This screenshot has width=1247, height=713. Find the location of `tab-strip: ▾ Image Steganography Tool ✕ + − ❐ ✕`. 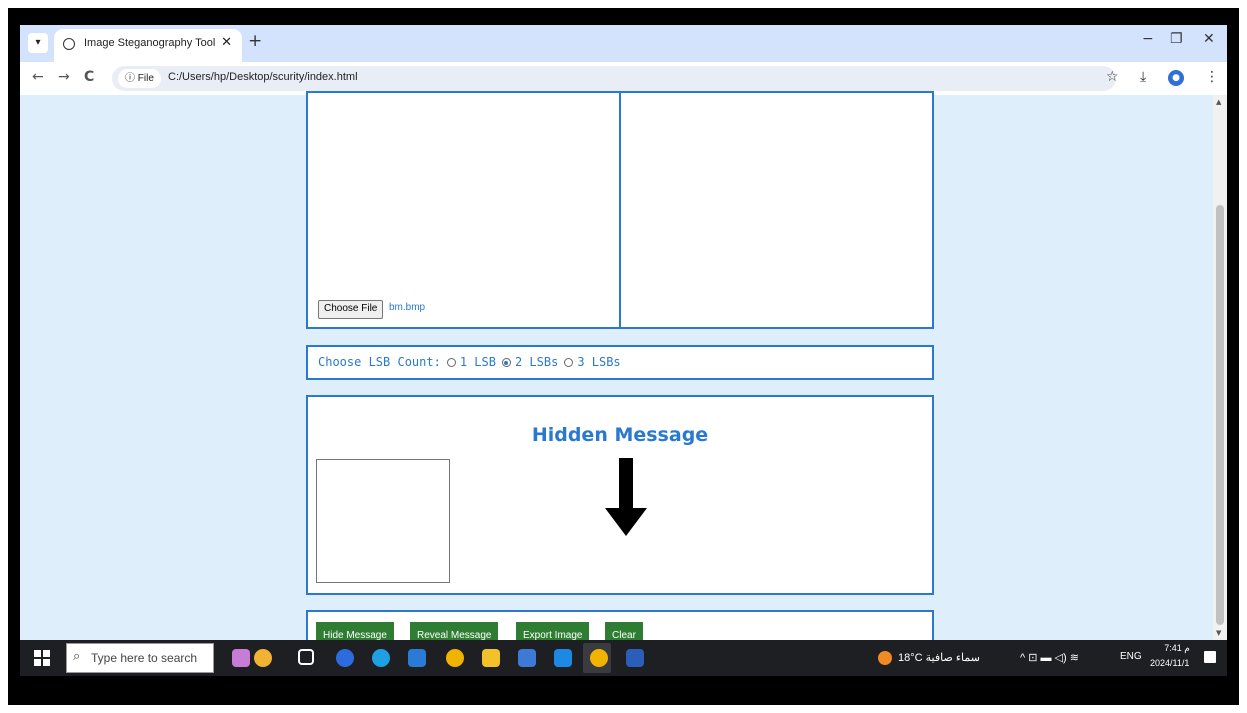

tab-strip: ▾ Image Steganography Tool ✕ + − ❐ ✕ is located at coordinates (623, 43).